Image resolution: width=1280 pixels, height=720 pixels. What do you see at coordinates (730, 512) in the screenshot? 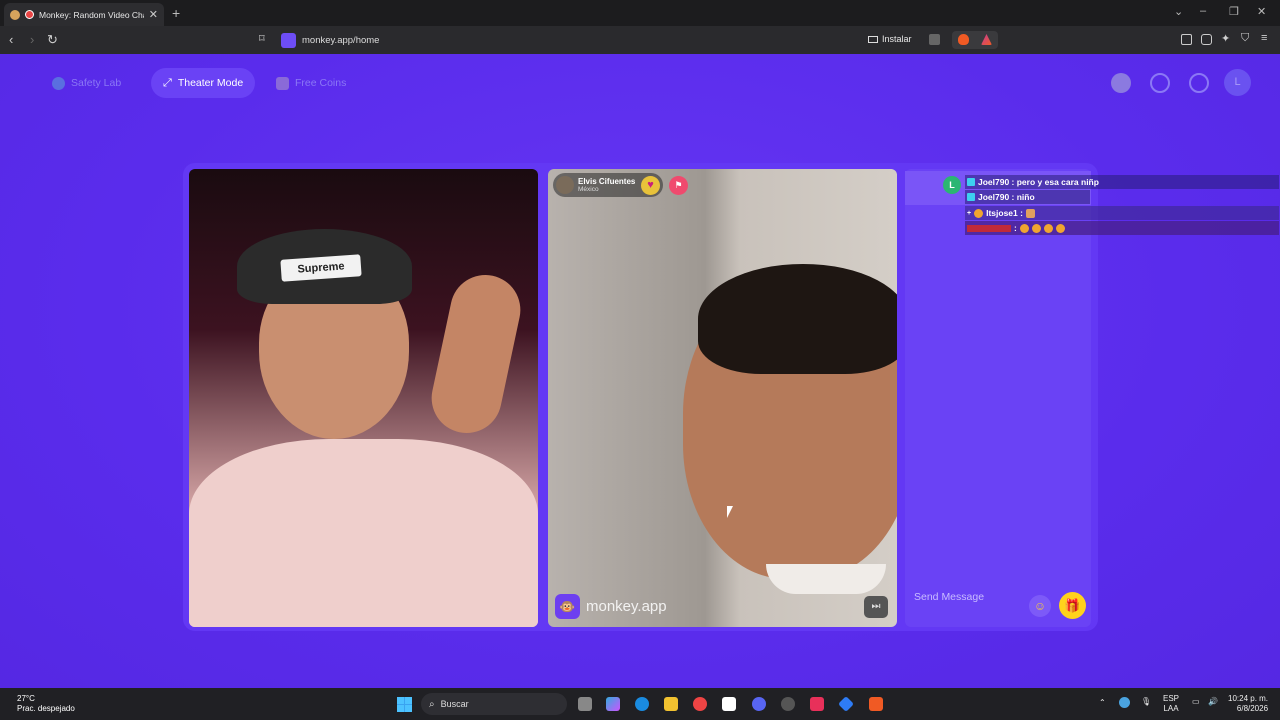
I see `mouse-cursor` at bounding box center [730, 512].